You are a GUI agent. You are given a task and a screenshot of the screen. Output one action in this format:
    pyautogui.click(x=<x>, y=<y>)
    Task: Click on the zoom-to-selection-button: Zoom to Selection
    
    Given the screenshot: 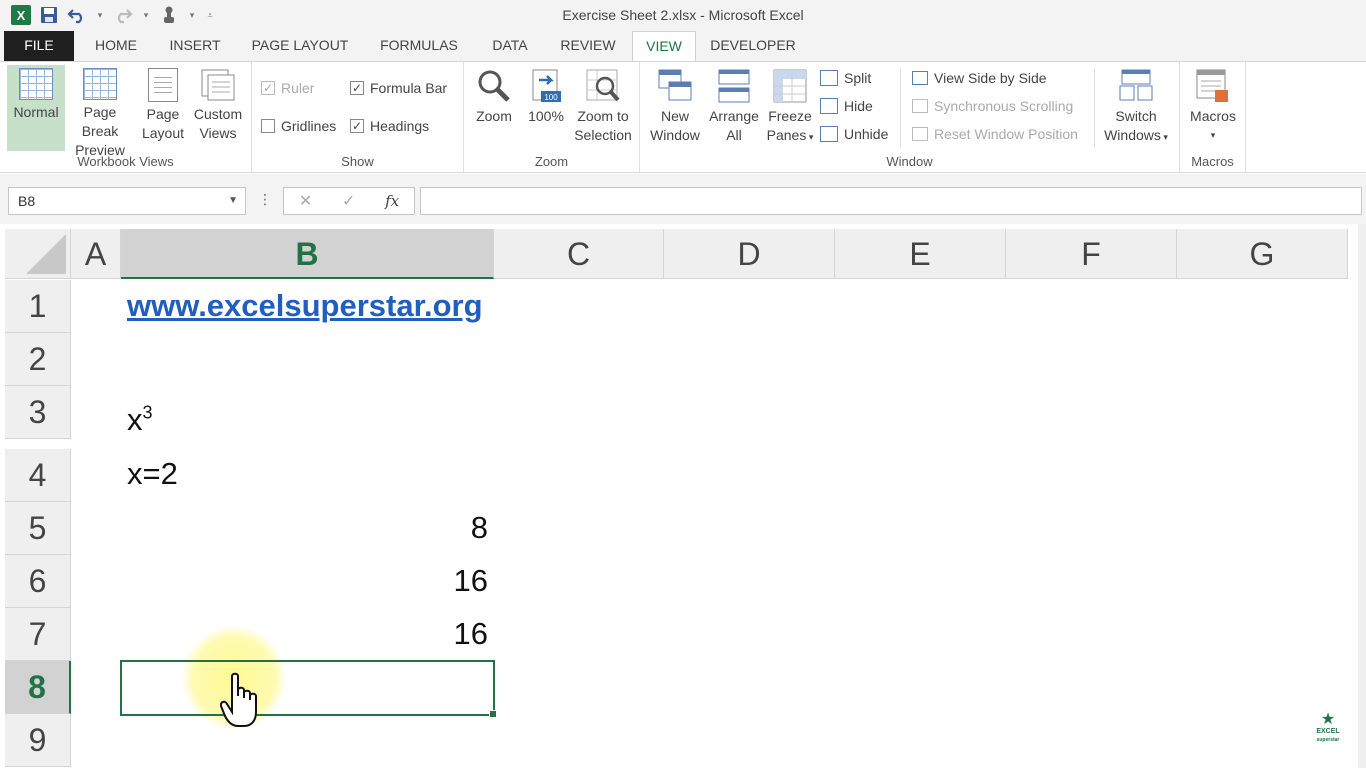 What is the action you would take?
    pyautogui.click(x=603, y=108)
    